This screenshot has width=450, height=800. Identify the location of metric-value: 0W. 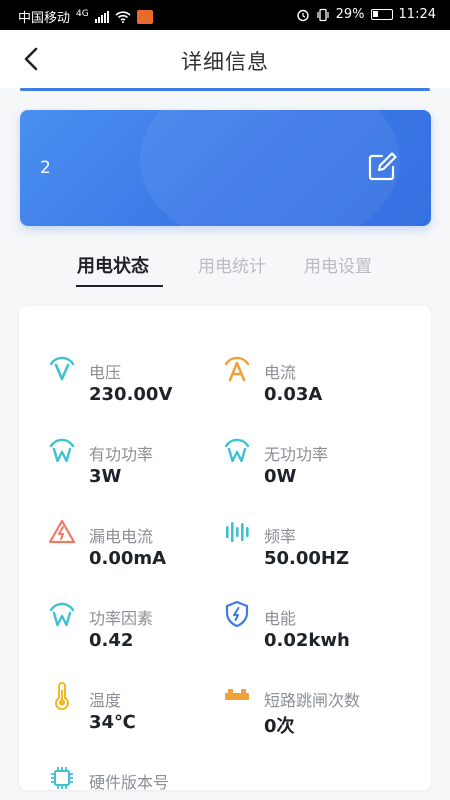
(280, 476).